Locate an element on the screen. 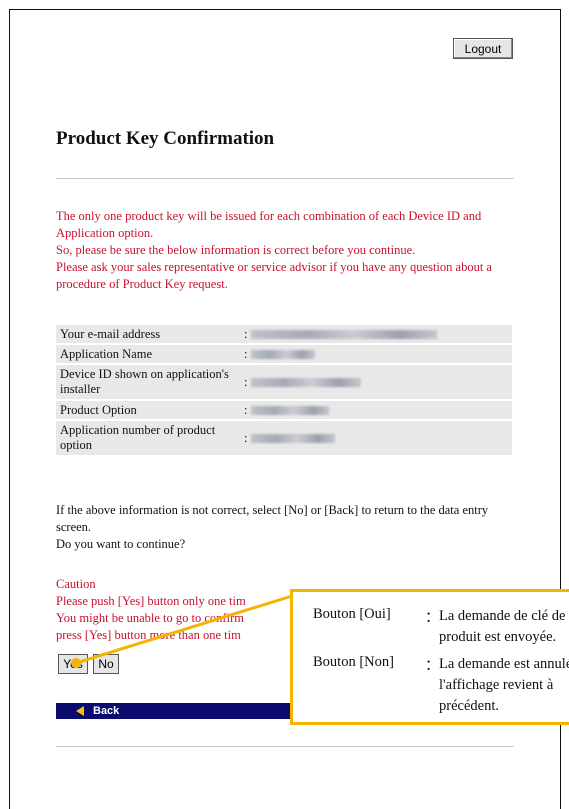  back-label: Back is located at coordinates (106, 711).